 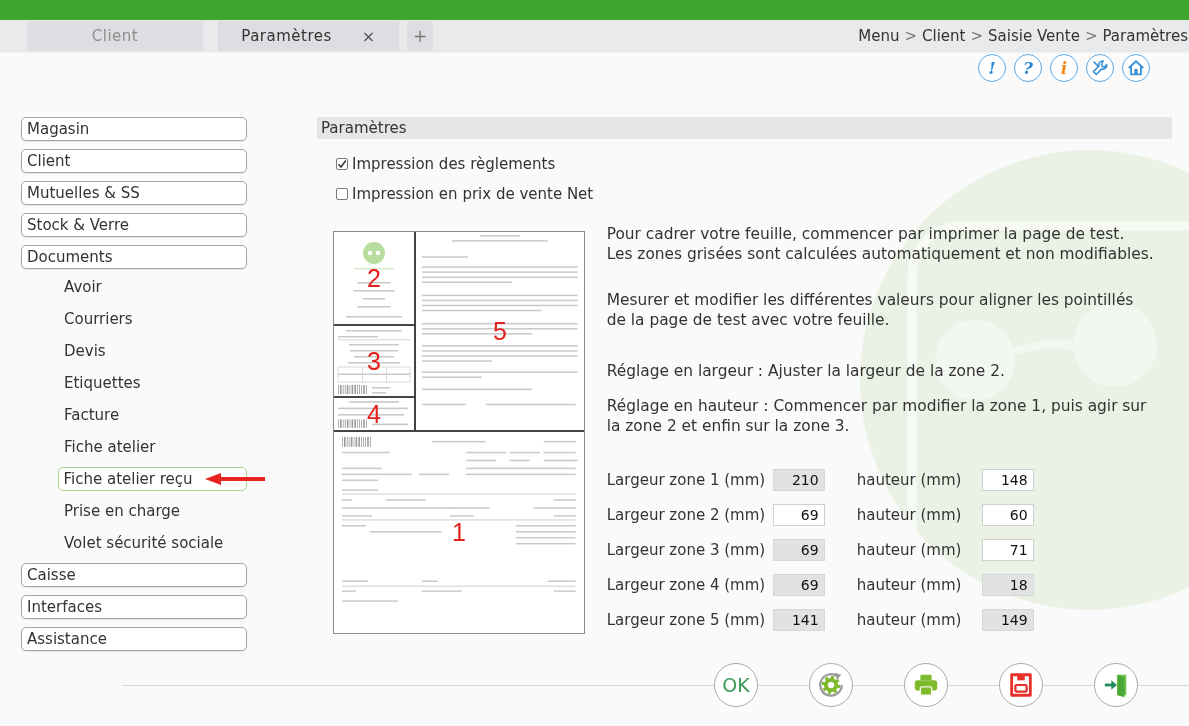 I want to click on zone-number: 2, so click(x=374, y=278).